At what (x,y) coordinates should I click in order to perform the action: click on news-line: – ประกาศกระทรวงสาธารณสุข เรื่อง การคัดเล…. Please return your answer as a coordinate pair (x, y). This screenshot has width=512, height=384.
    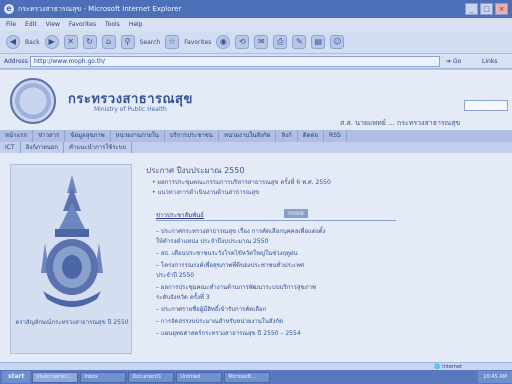
    Looking at the image, I should click on (241, 231).